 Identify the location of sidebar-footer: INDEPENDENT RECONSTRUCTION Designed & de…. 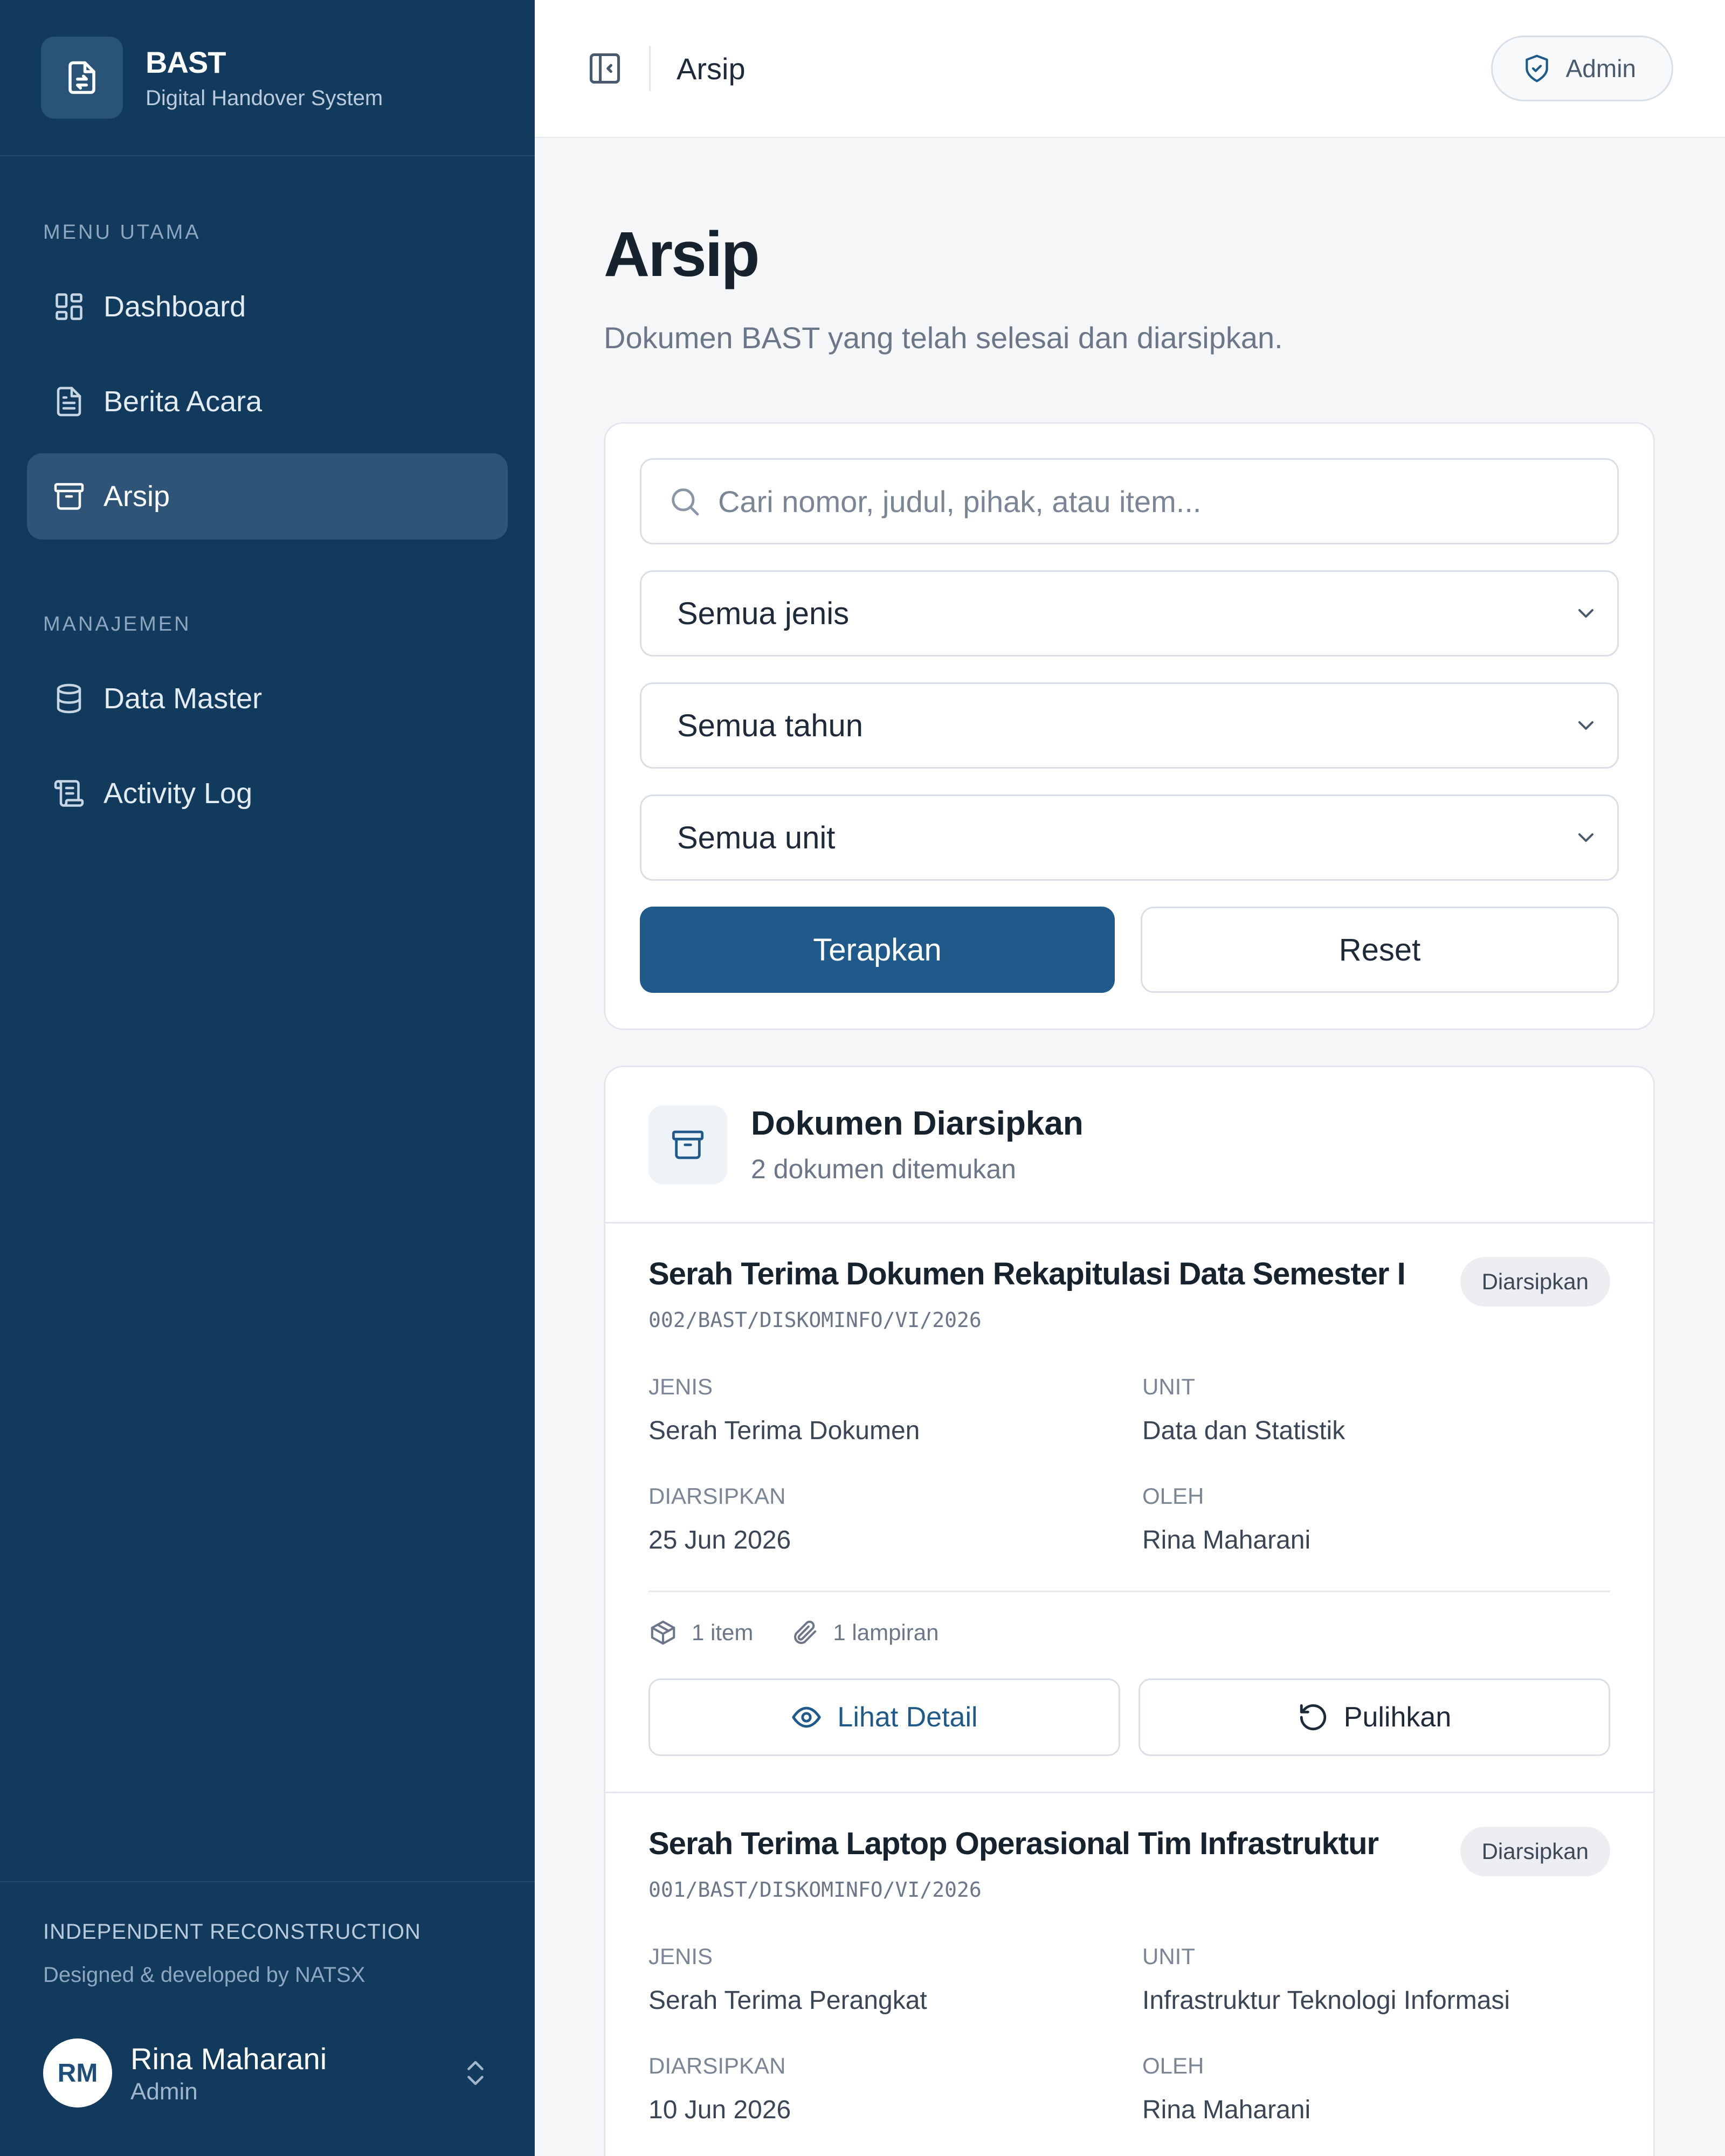
(267, 2018).